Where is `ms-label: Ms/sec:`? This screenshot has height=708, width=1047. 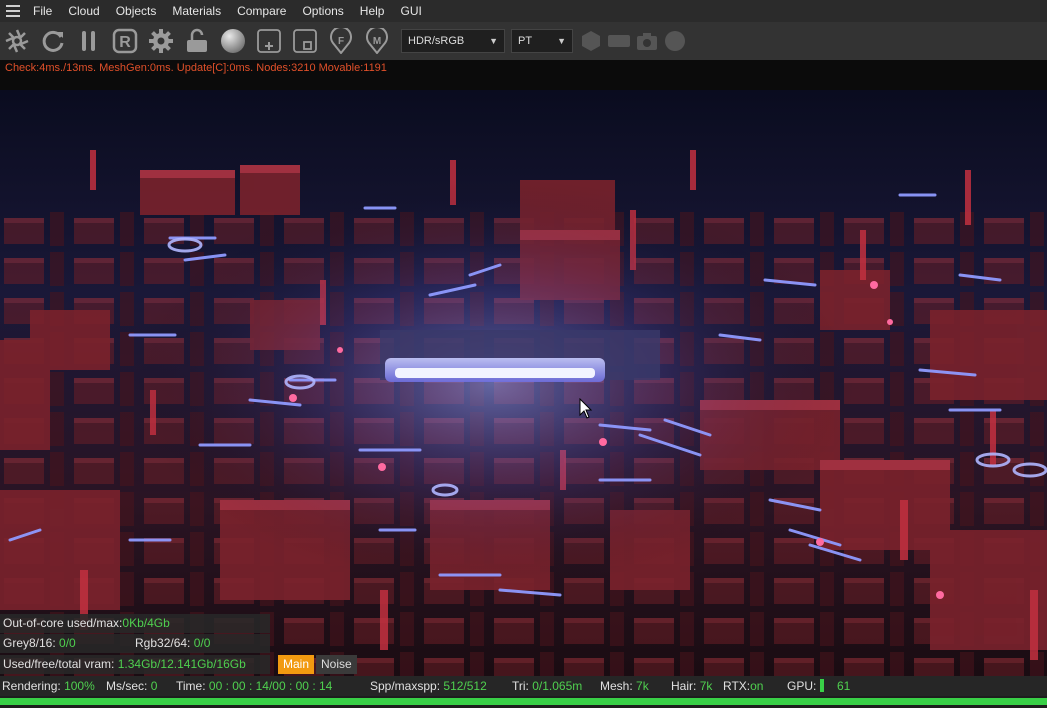 ms-label: Ms/sec: is located at coordinates (127, 686).